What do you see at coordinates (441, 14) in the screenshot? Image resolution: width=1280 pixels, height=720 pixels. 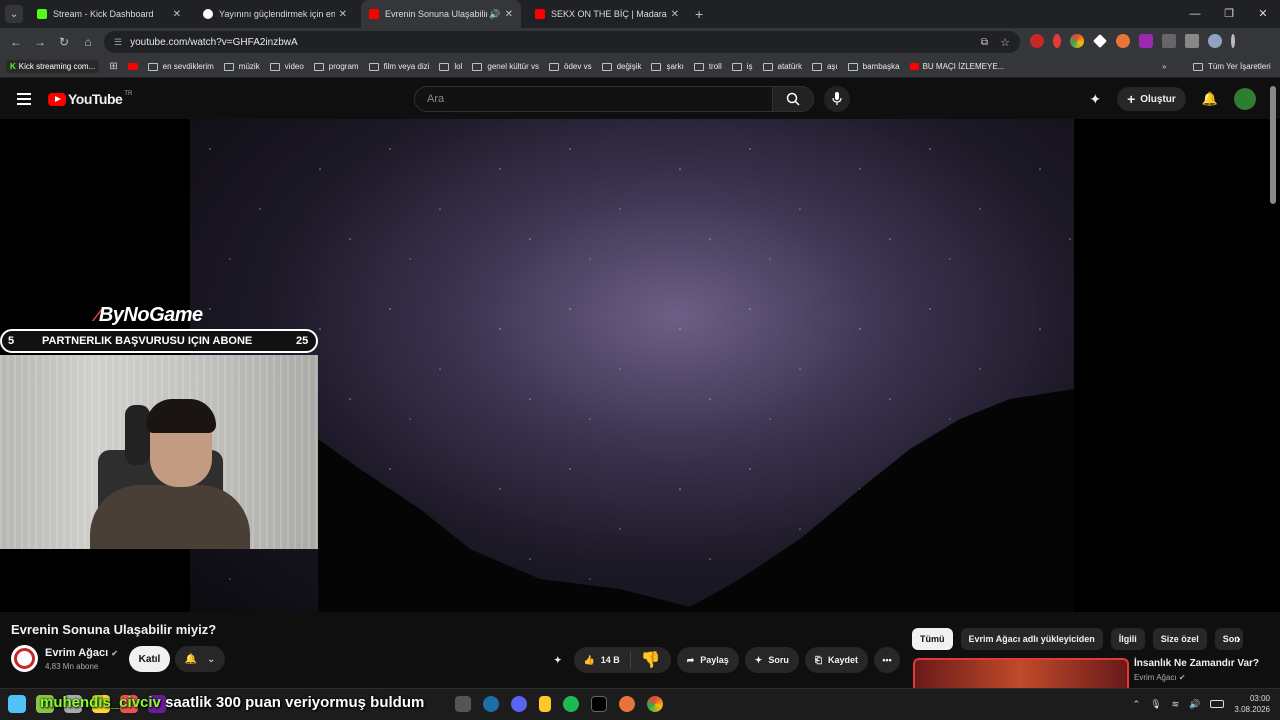 I see `tab-youtube-video-active: Evrenin Sonuna Ulaşabilir m 🔊 ✕` at bounding box center [441, 14].